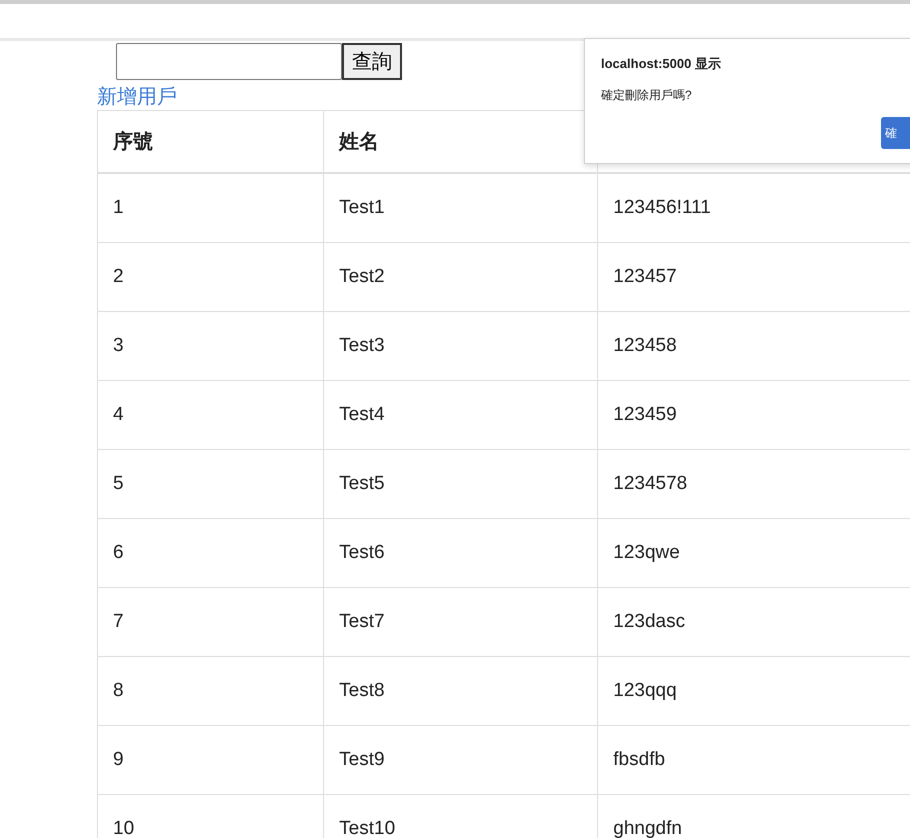 The image size is (910, 838). I want to click on table-cell: 5, so click(211, 484).